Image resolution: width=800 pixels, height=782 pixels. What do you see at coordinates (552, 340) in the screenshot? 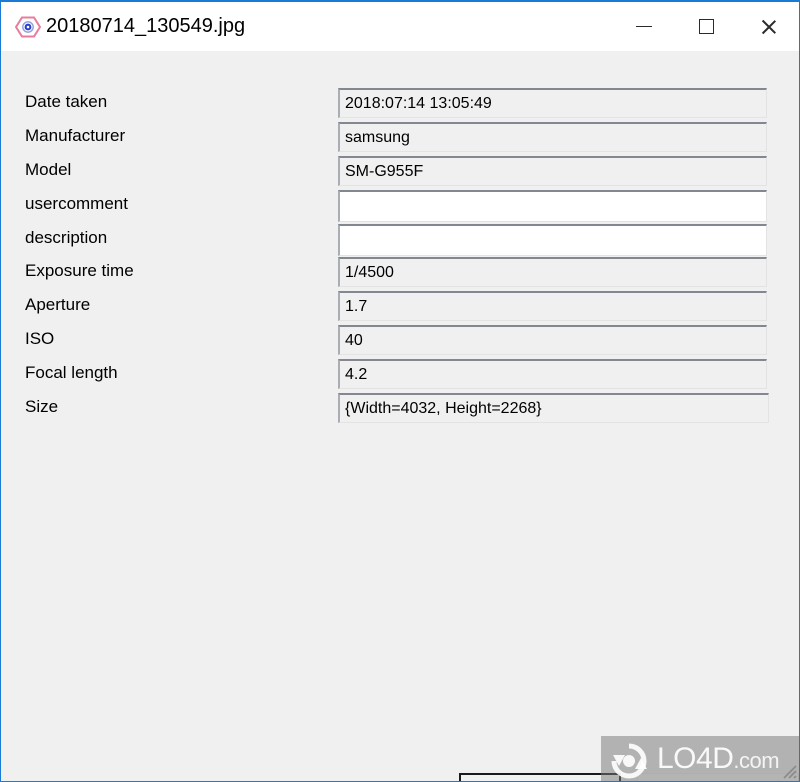
I see `input-iso` at bounding box center [552, 340].